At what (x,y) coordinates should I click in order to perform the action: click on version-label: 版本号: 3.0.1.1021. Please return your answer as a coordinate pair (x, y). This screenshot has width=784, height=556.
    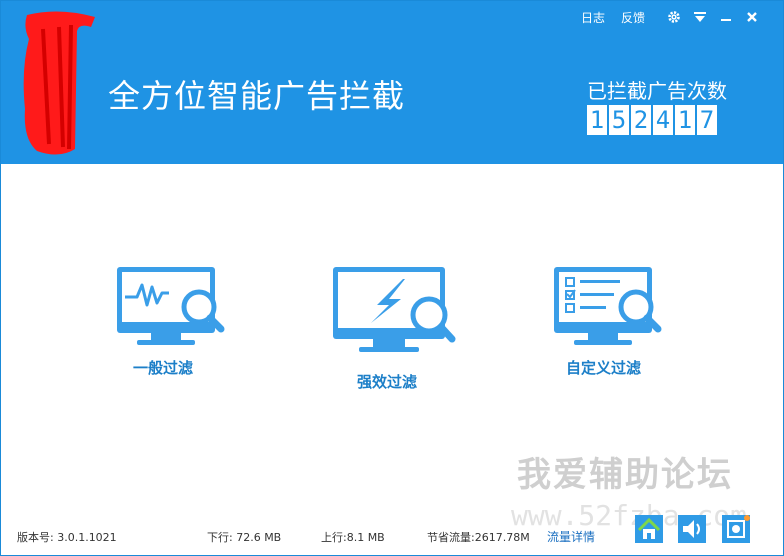
    Looking at the image, I should click on (67, 537).